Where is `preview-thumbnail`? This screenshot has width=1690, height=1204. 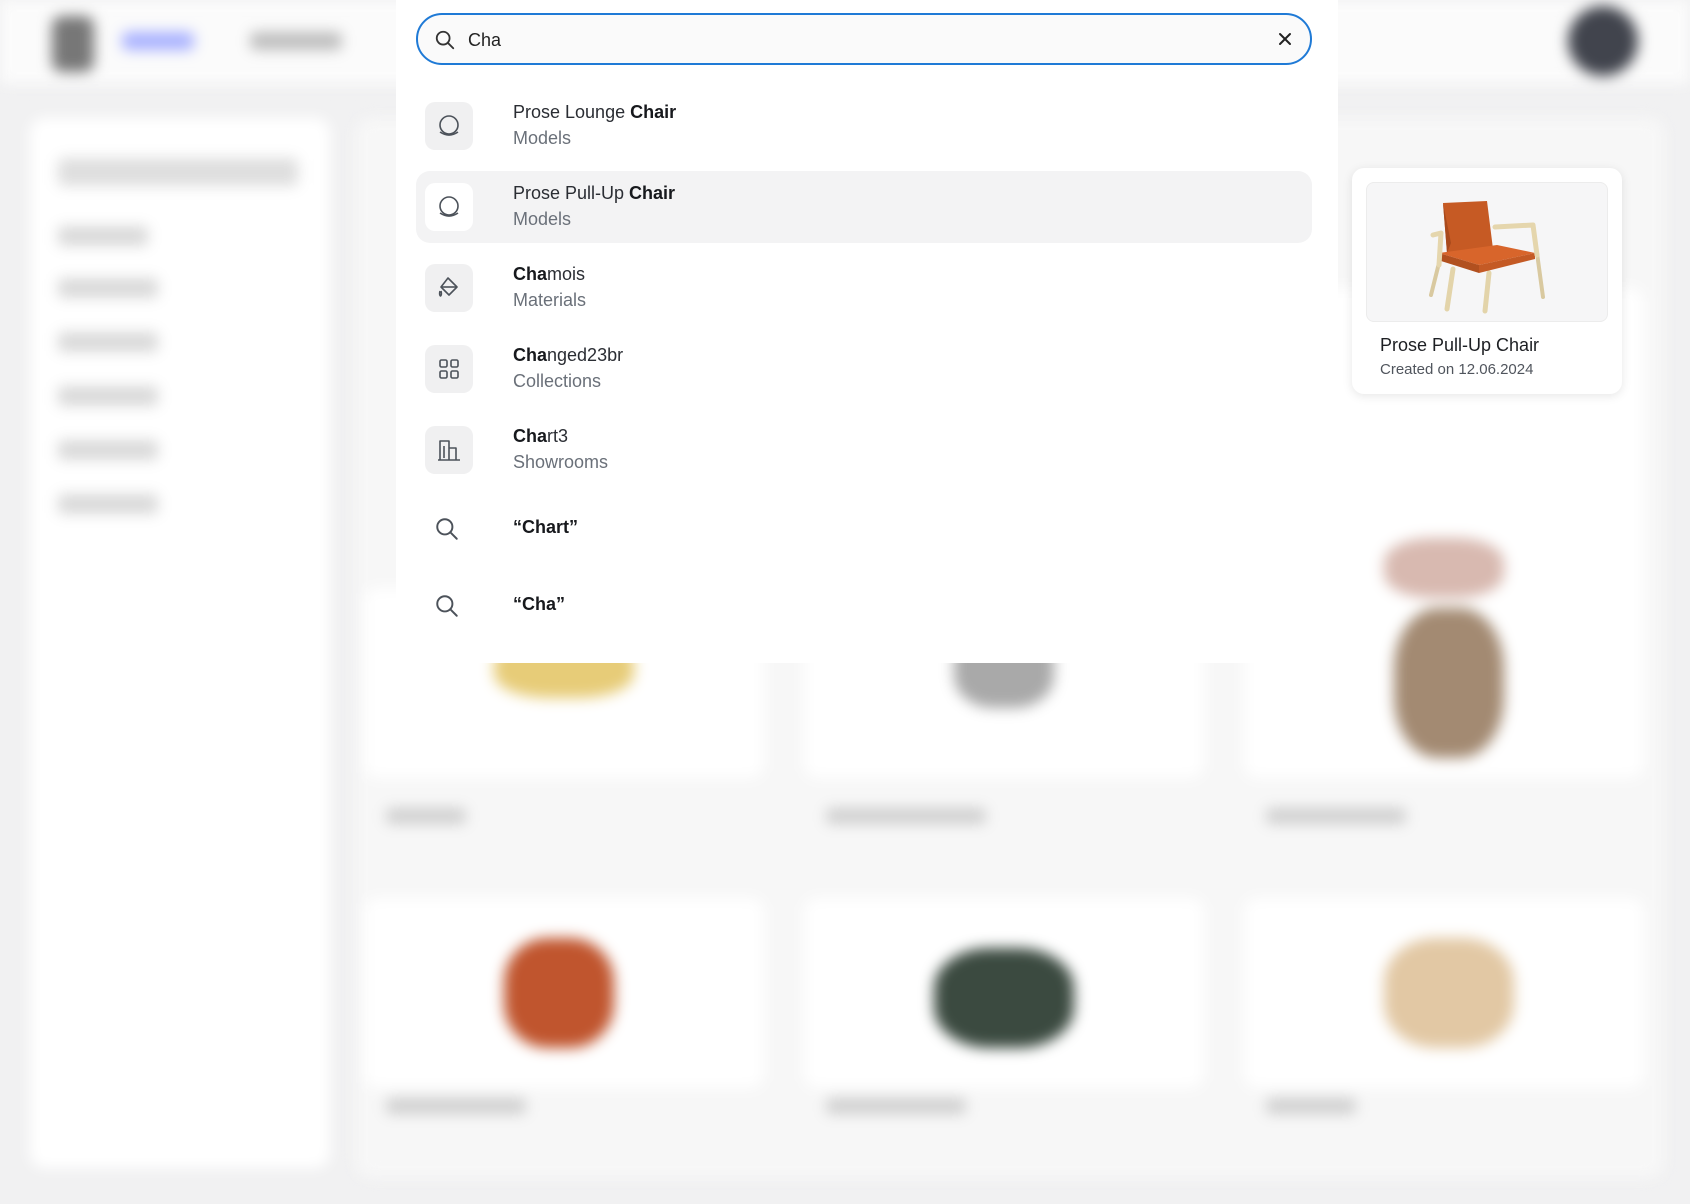 preview-thumbnail is located at coordinates (1487, 252).